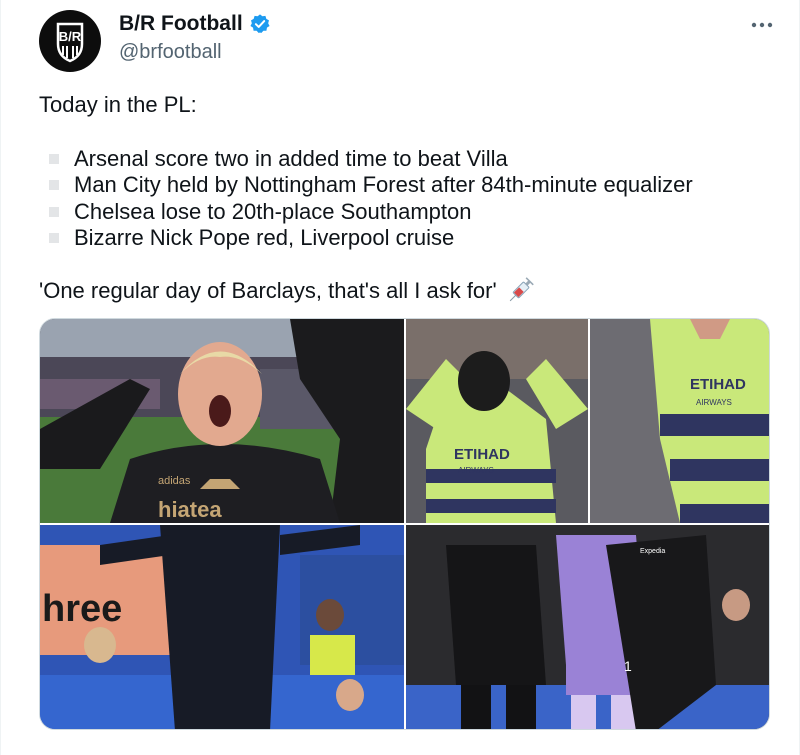 The width and height of the screenshot is (800, 755). Describe the element at coordinates (628, 666) in the screenshot. I see `shirt-number: 1` at that location.